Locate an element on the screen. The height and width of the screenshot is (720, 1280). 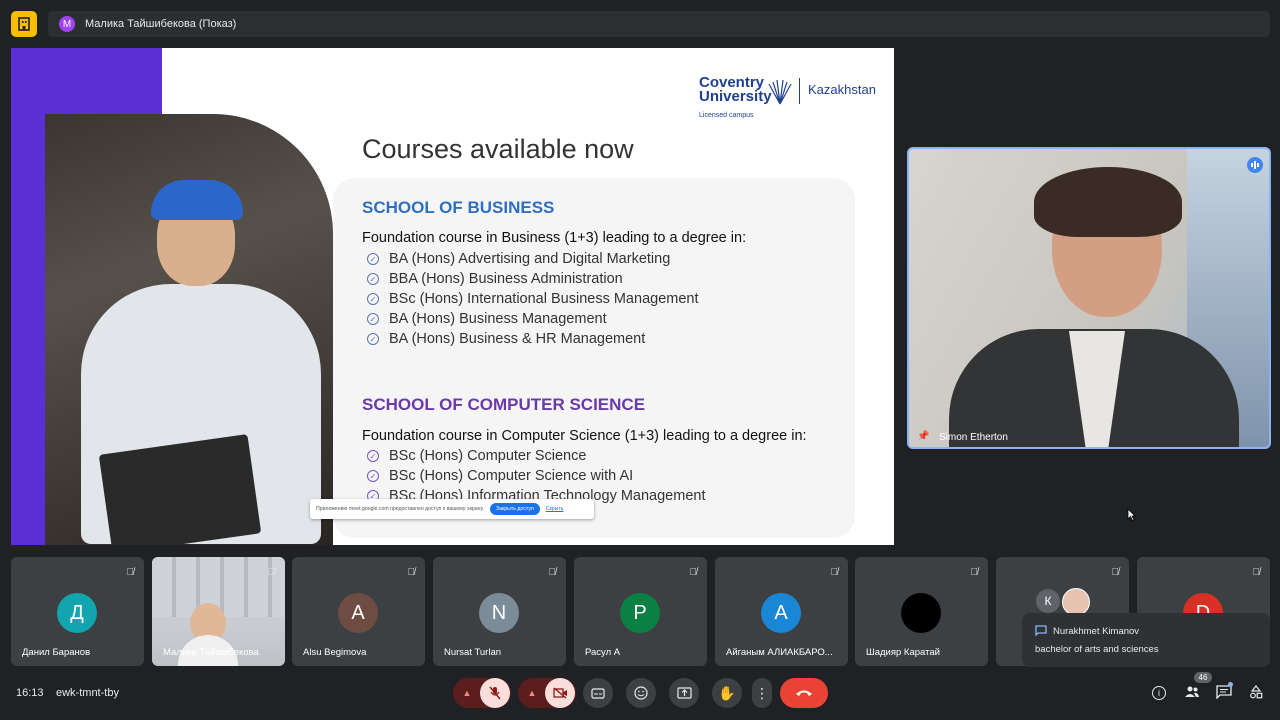
camera-off-icon is located at coordinates (559, 693).